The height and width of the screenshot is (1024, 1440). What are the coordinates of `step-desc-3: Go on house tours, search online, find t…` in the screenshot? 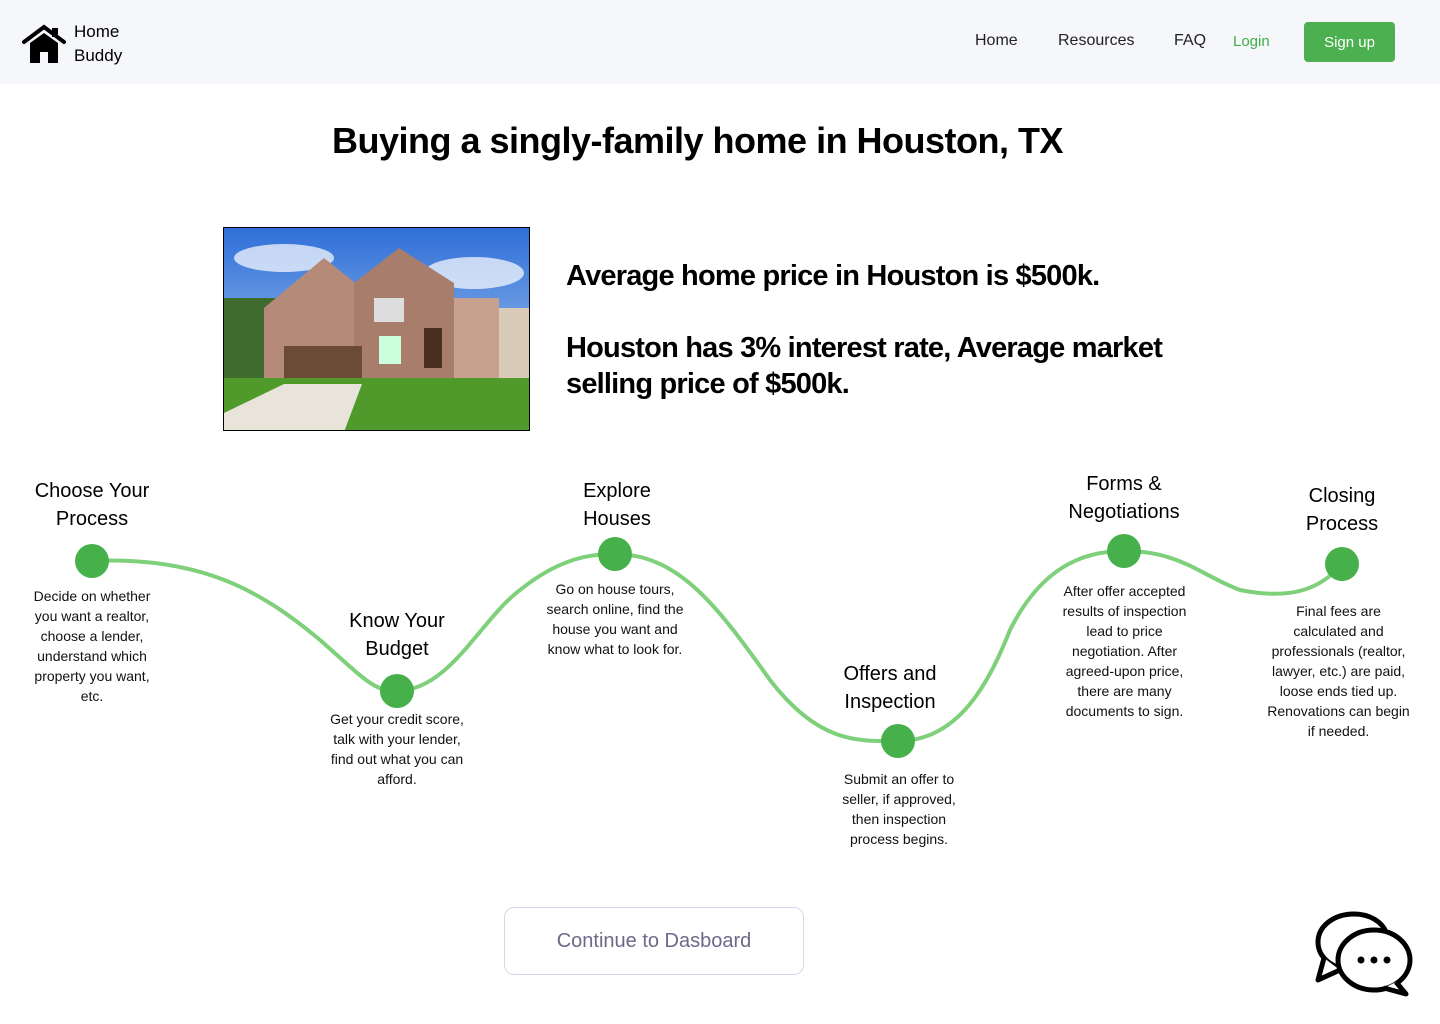 It's located at (615, 619).